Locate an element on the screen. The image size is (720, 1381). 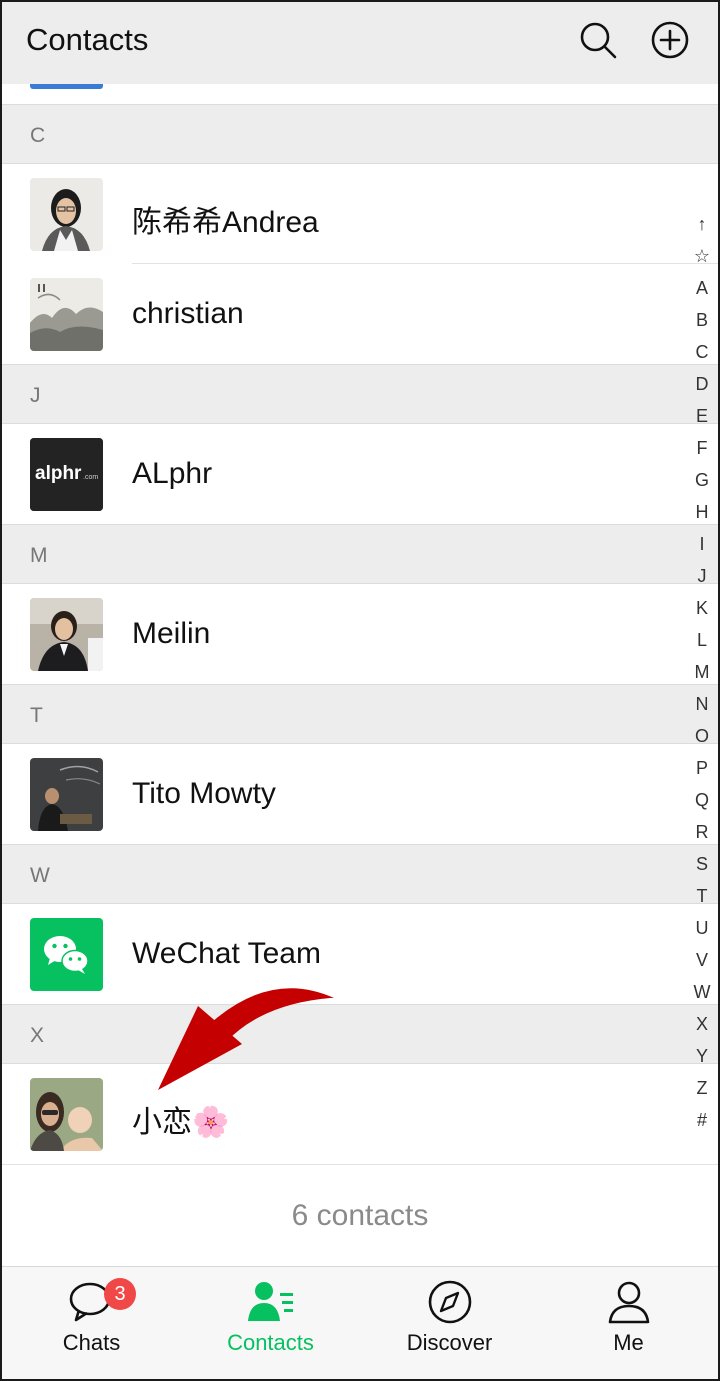
contact-name: christian is located at coordinates (188, 313).